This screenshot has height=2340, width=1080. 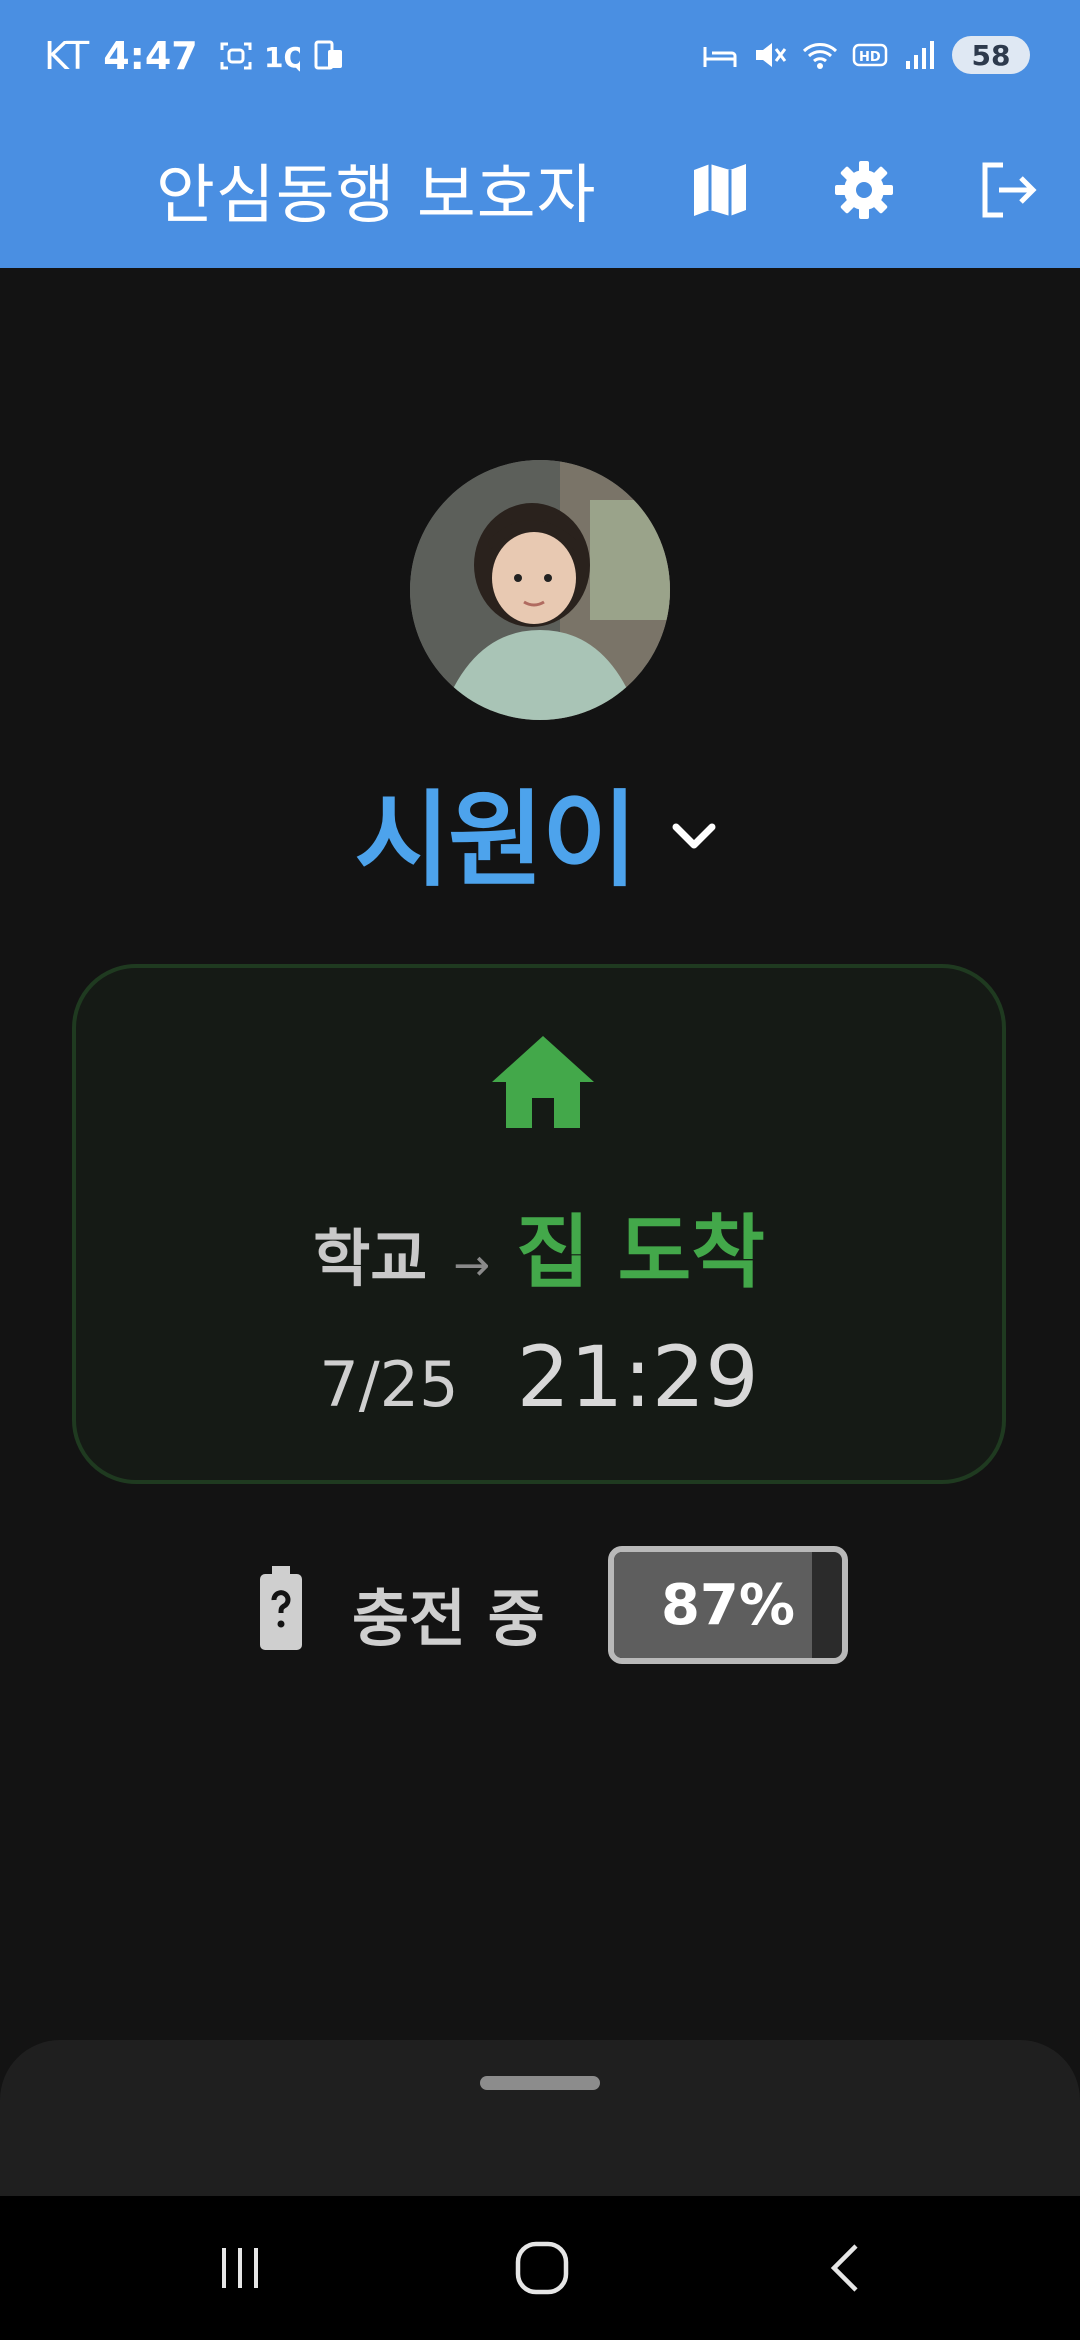 I want to click on 1q-icon: 1Q, so click(x=282, y=57).